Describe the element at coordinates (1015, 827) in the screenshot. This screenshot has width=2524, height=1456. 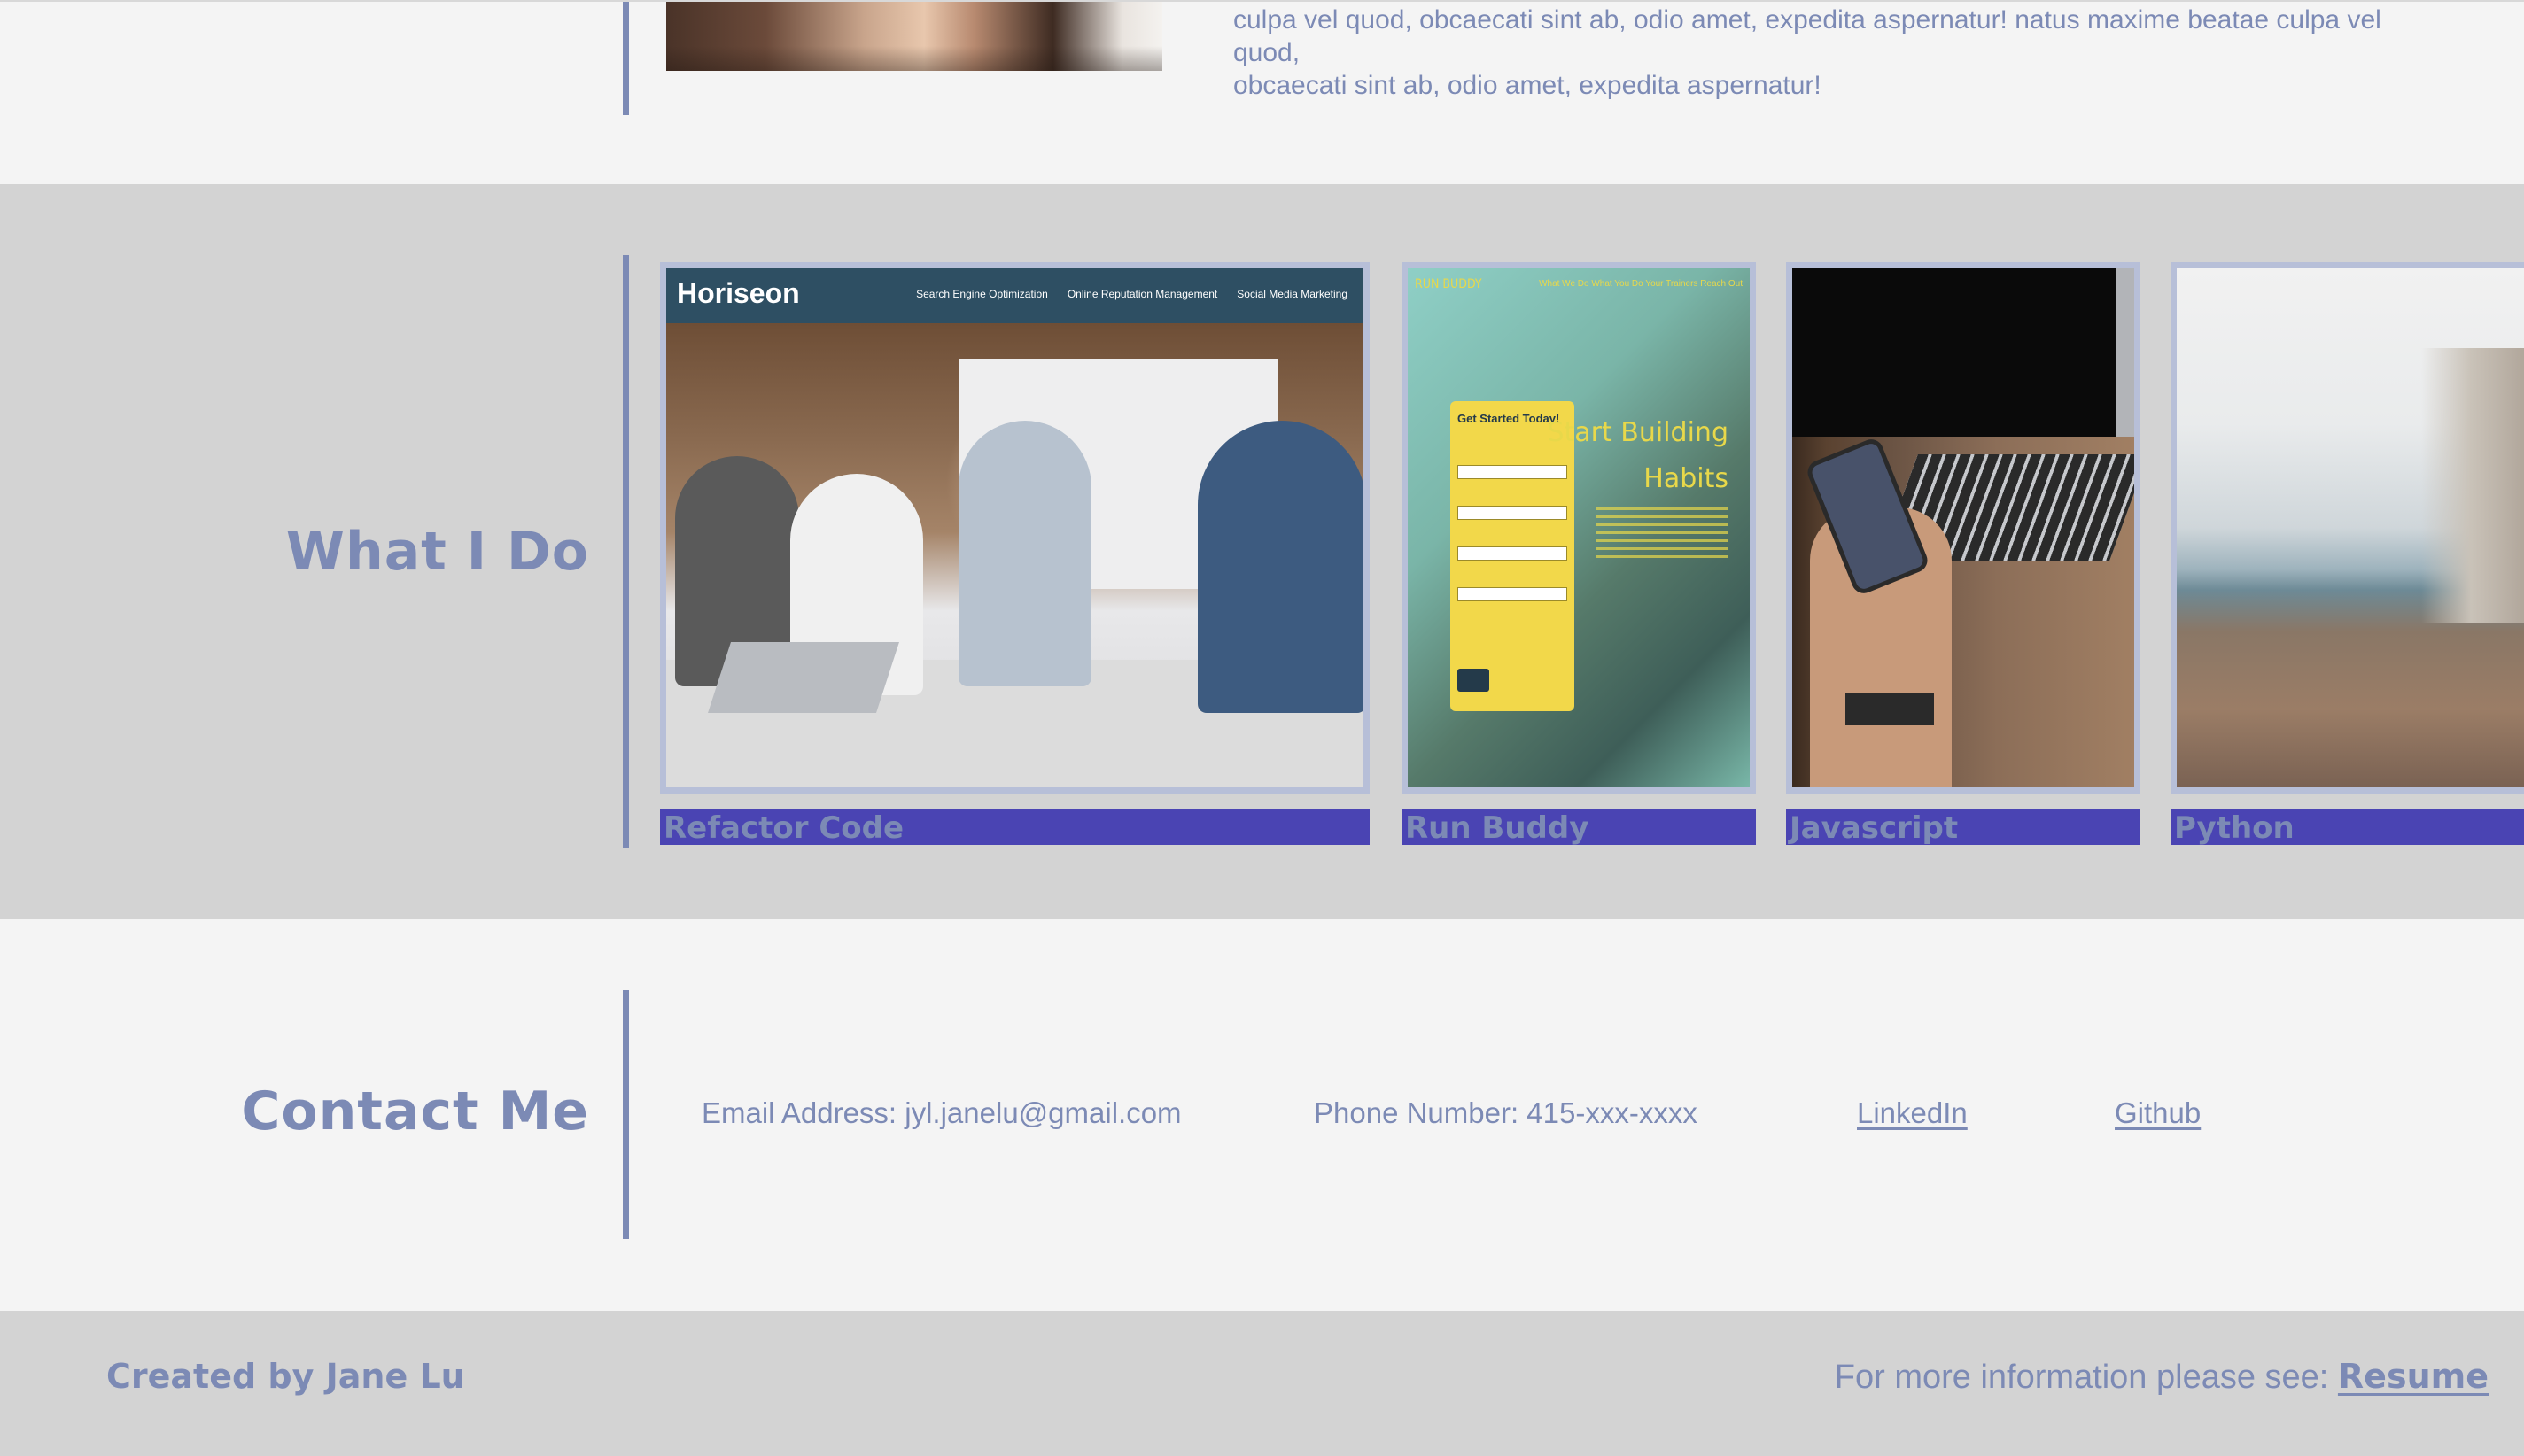
I see `project-label-refactor-code: Refactor Code` at that location.